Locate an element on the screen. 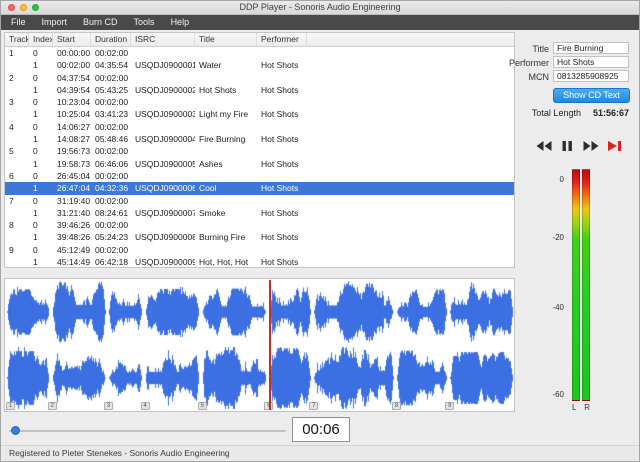  menu-item-help: Help is located at coordinates (180, 22).